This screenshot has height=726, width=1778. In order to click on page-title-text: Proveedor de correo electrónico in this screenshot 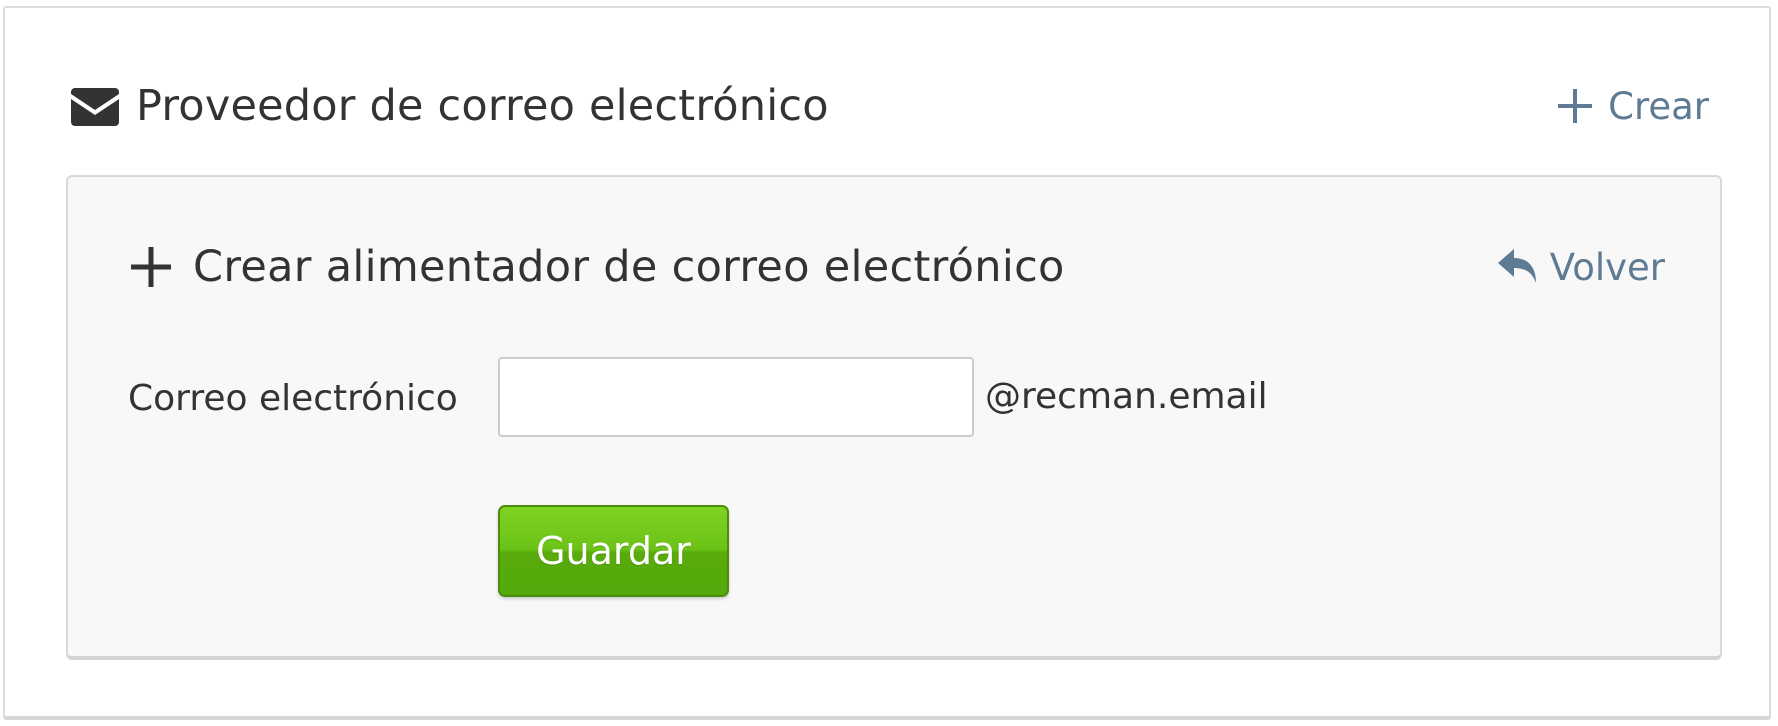, I will do `click(482, 106)`.